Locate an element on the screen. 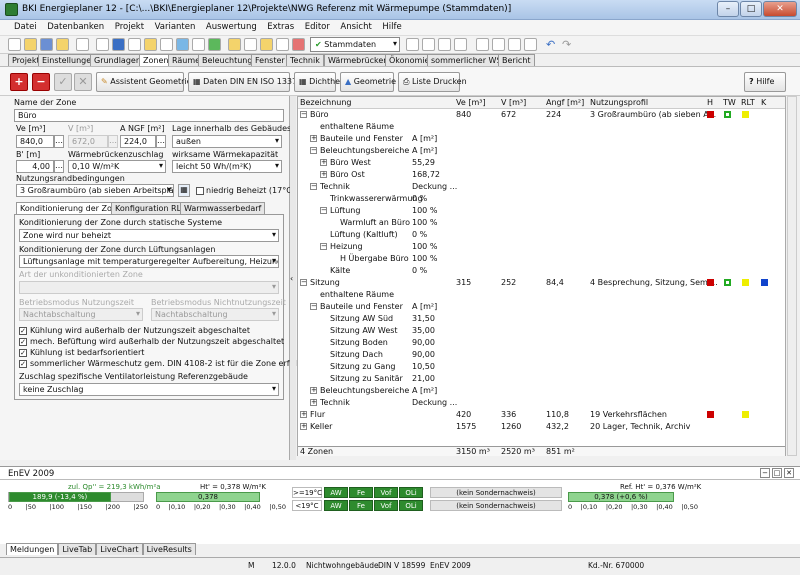 This screenshot has height=575, width=800. col-angf: Angf [m²] is located at coordinates (565, 102).